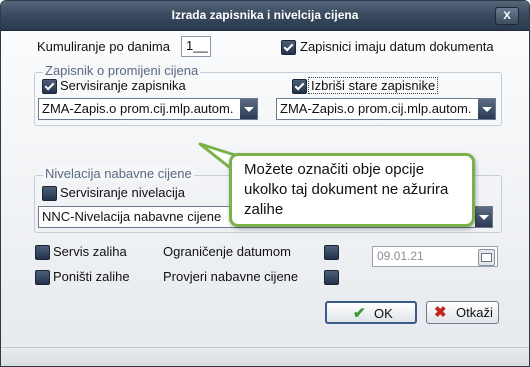 Image resolution: width=530 pixels, height=367 pixels. Describe the element at coordinates (507, 16) in the screenshot. I see `close-button: X` at that location.